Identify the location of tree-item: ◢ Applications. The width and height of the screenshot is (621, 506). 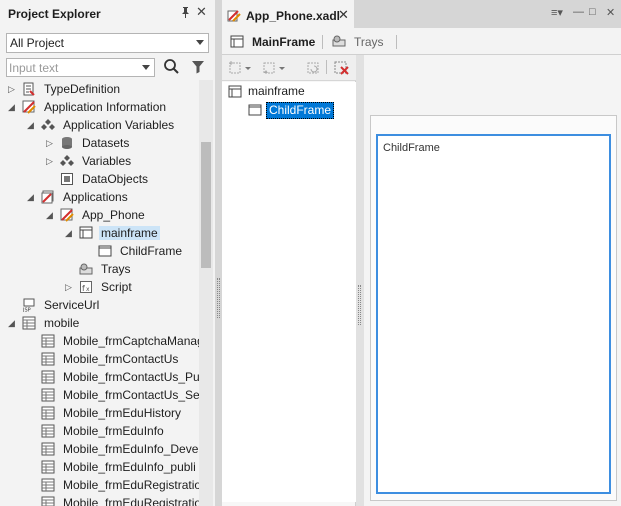
(99, 197).